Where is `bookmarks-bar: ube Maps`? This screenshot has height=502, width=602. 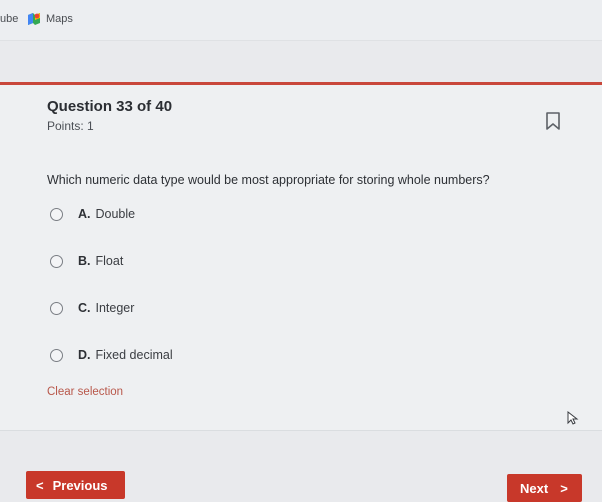 bookmarks-bar: ube Maps is located at coordinates (301, 20).